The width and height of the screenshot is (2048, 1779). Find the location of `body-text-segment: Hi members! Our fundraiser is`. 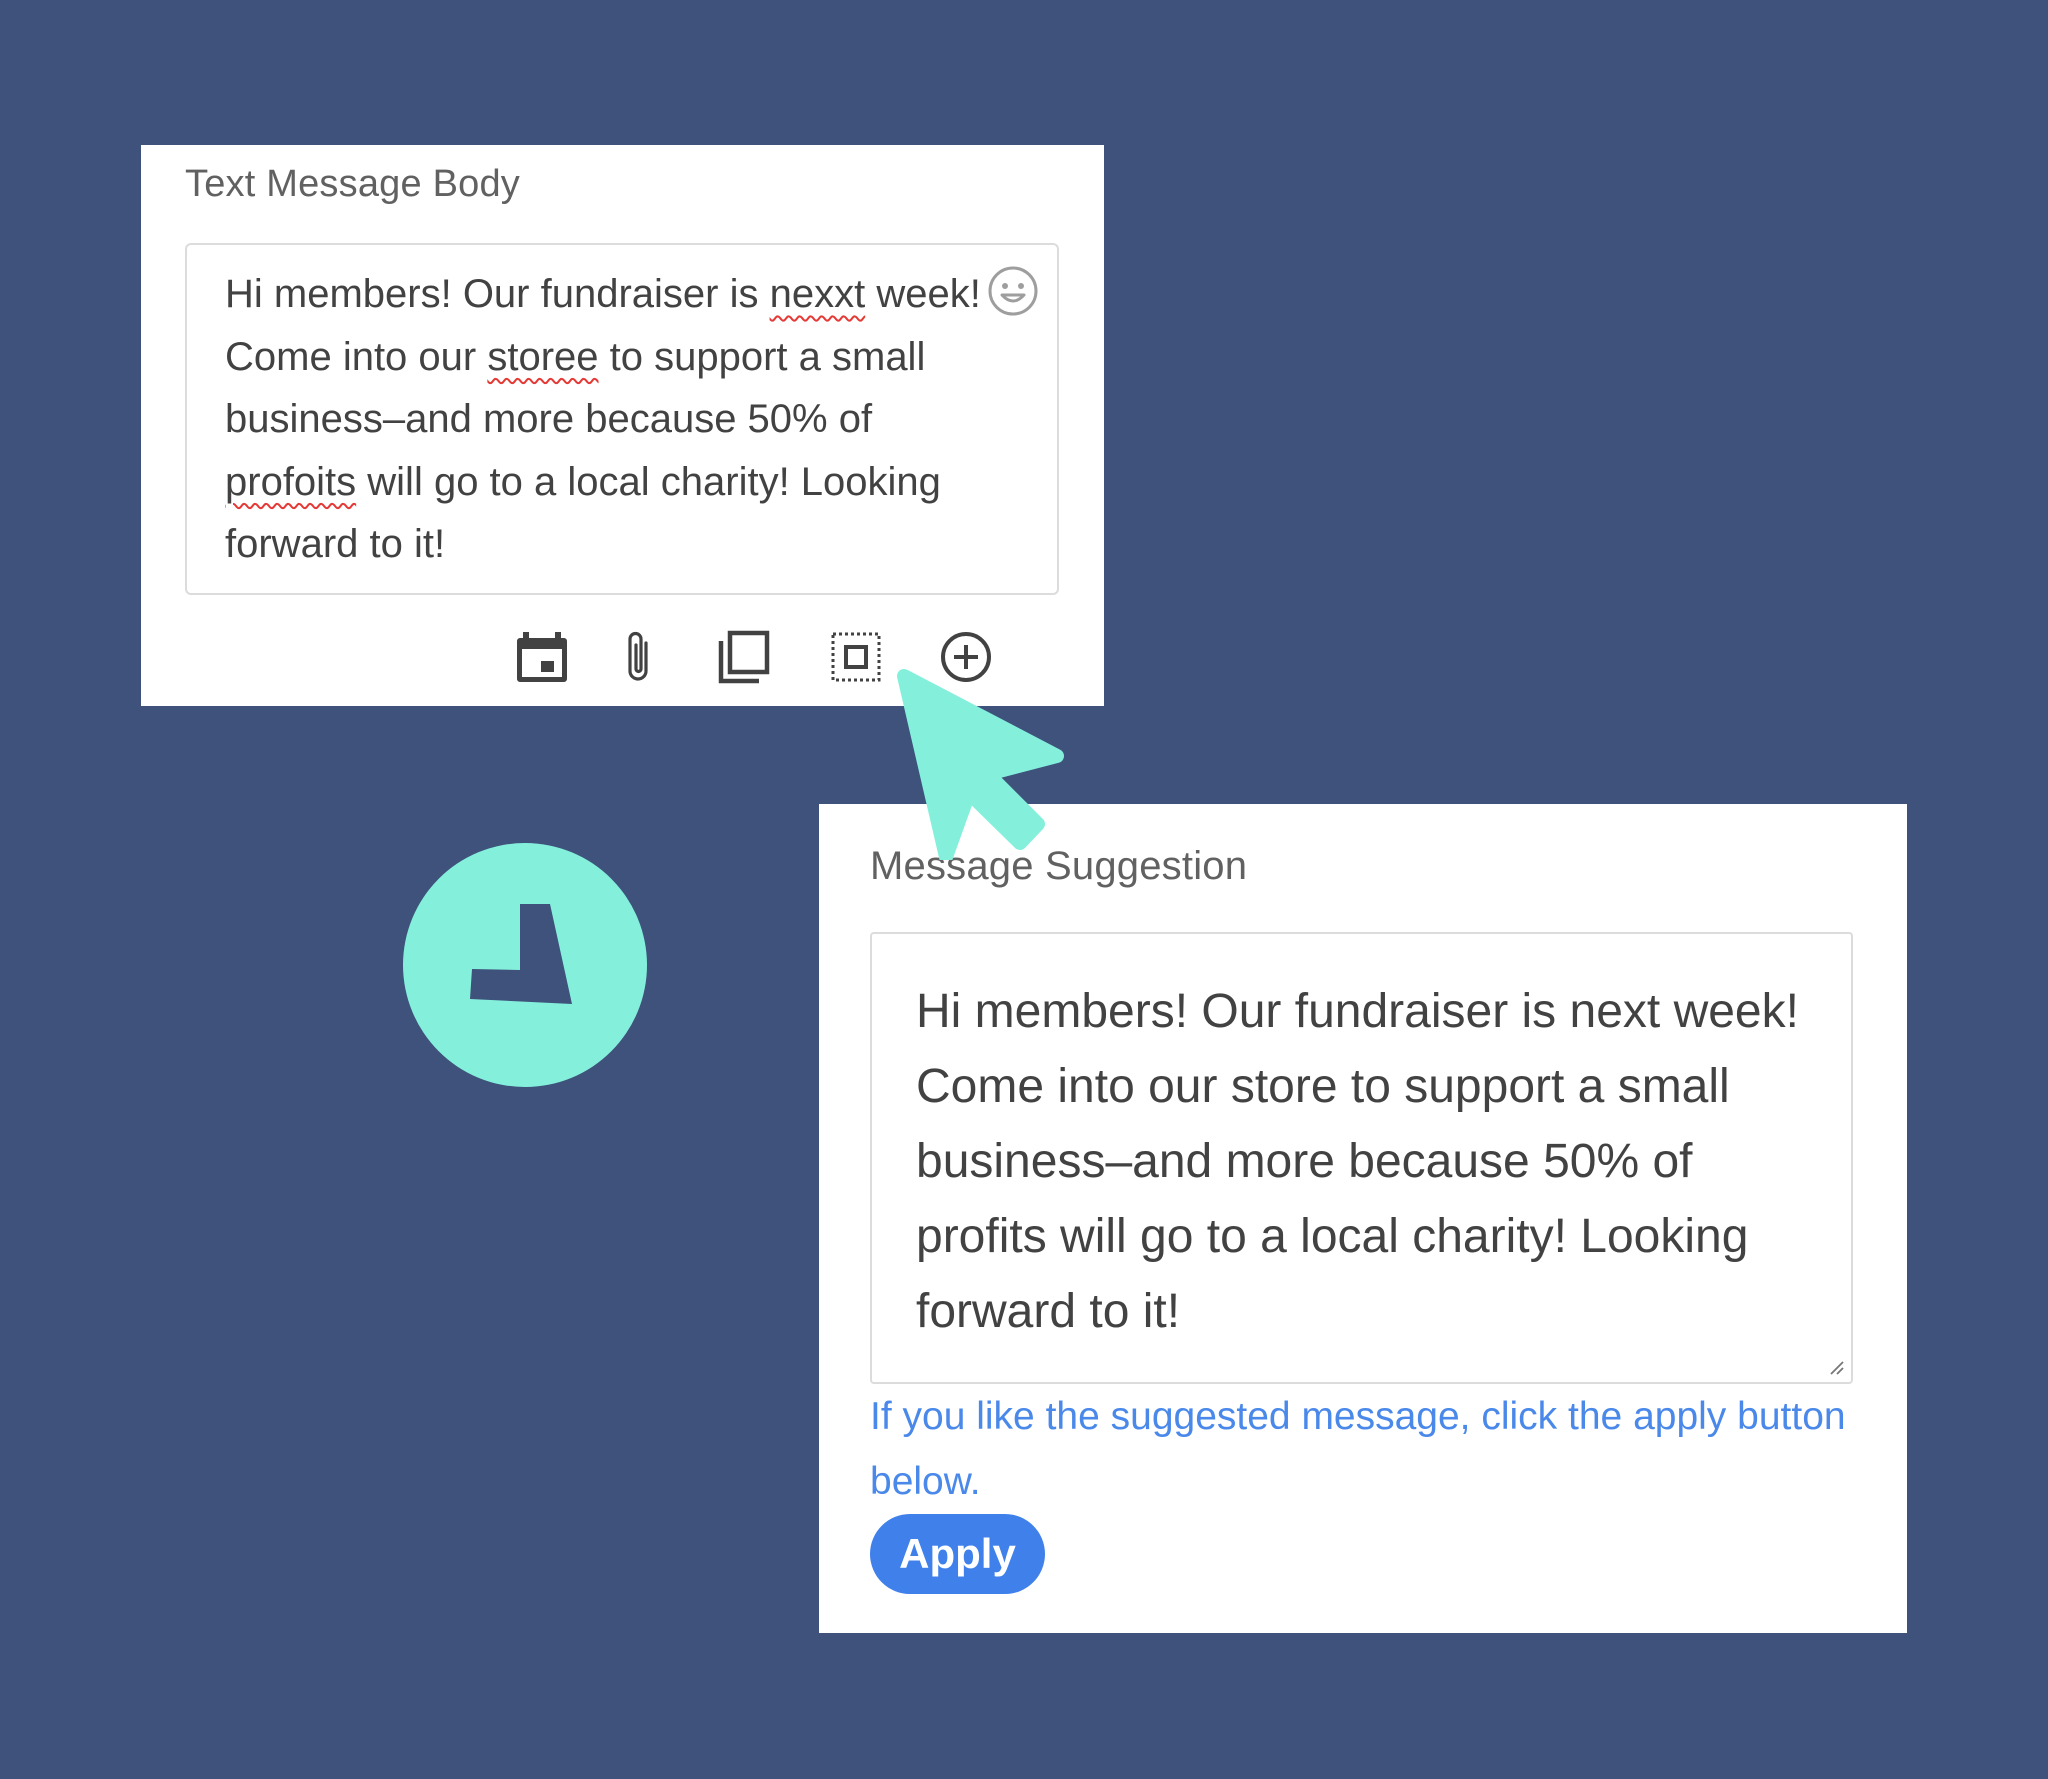

body-text-segment: Hi members! Our fundraiser is is located at coordinates (497, 294).